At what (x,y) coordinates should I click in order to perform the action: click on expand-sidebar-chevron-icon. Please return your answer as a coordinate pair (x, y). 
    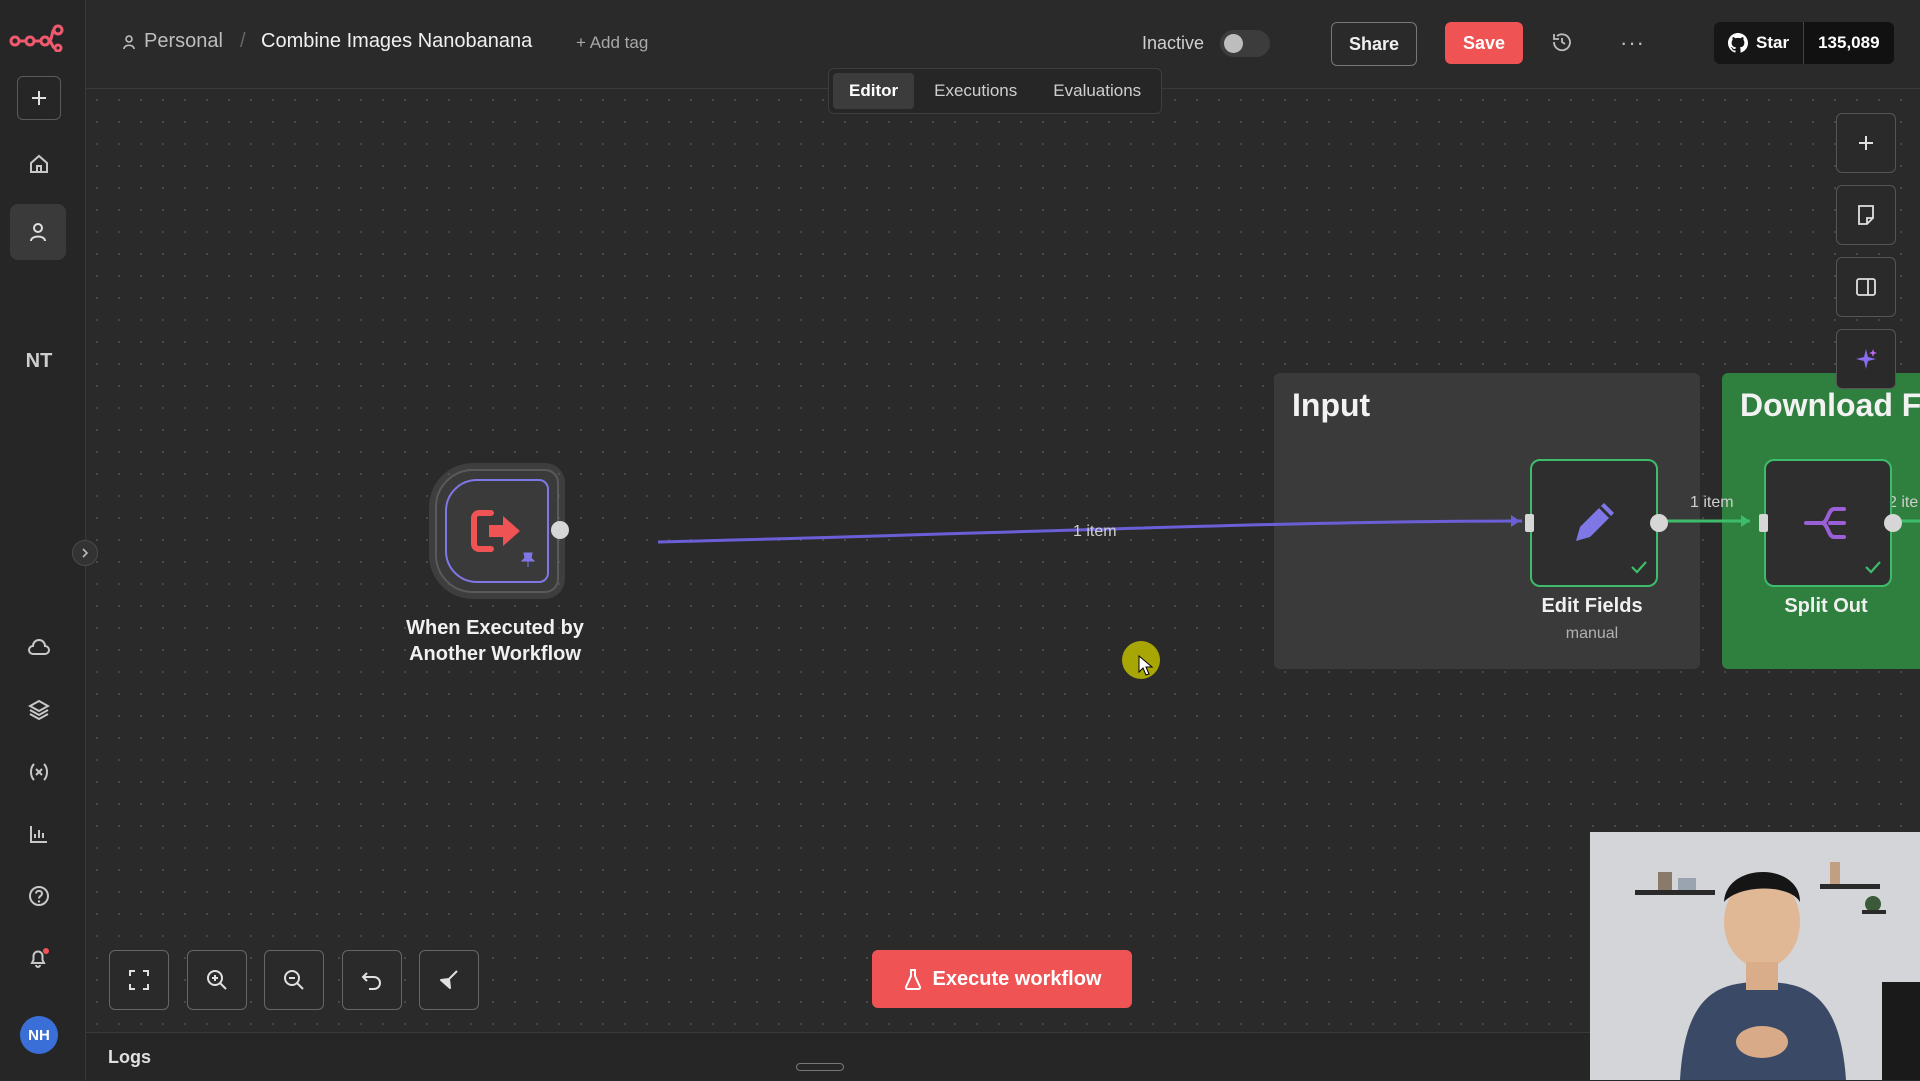
    Looking at the image, I should click on (85, 553).